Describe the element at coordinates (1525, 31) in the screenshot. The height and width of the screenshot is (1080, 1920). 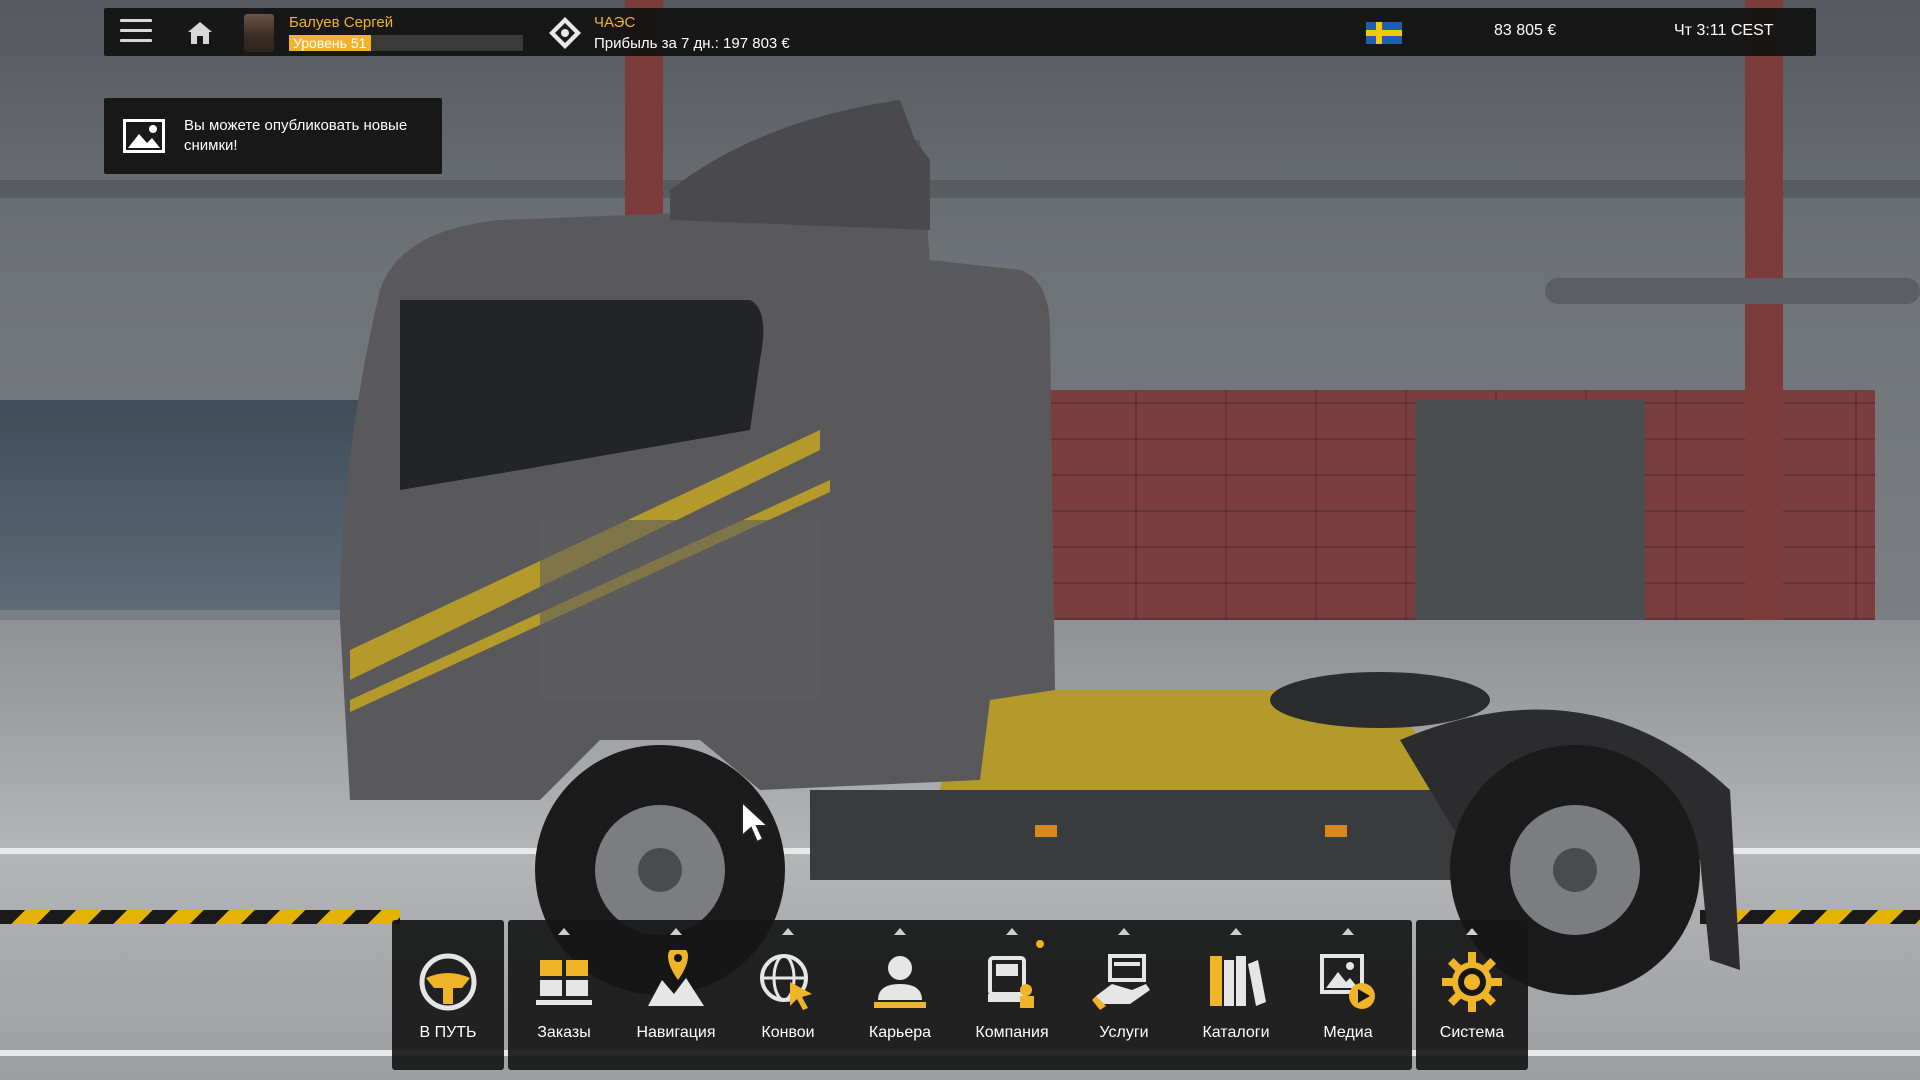
I see `money-balance: 83 805 €` at that location.